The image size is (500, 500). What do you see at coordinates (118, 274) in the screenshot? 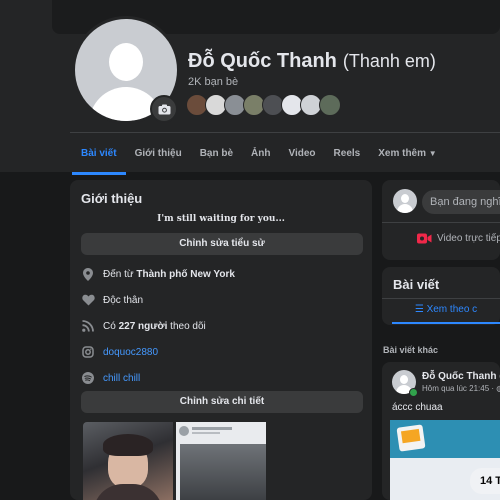
I see `hometown-prefix: Đến từ` at bounding box center [118, 274].